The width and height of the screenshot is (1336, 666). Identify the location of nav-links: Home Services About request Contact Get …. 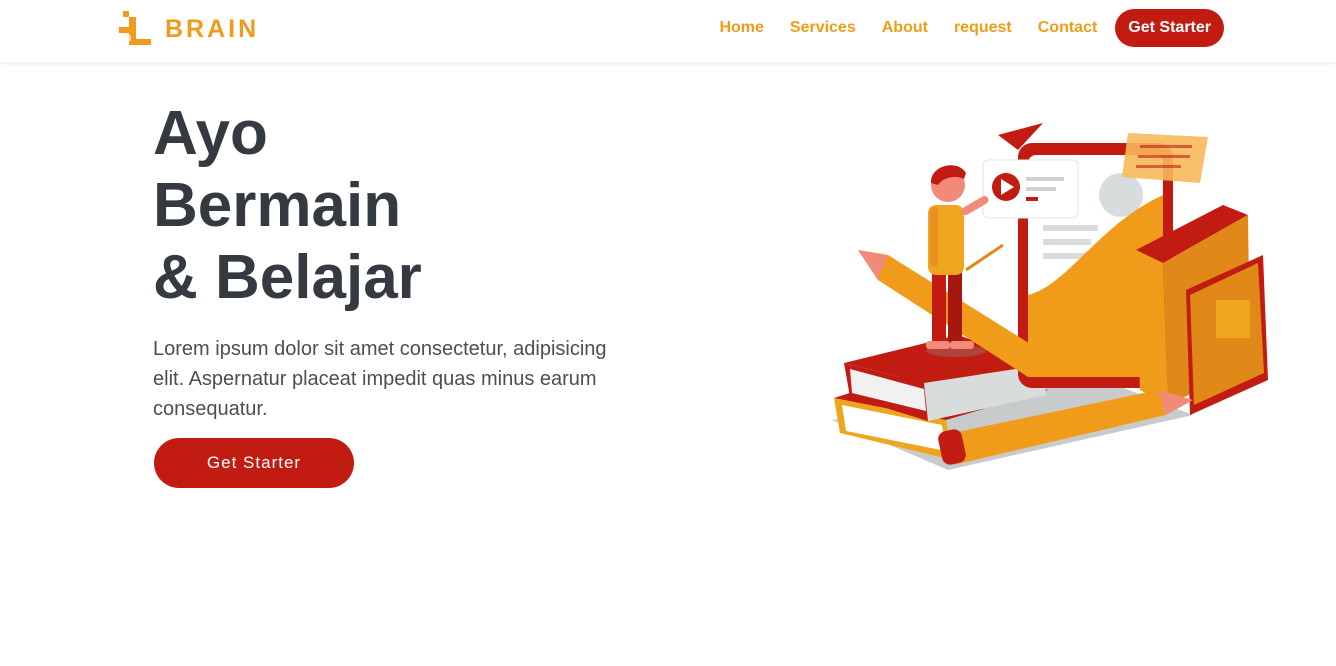
(971, 28).